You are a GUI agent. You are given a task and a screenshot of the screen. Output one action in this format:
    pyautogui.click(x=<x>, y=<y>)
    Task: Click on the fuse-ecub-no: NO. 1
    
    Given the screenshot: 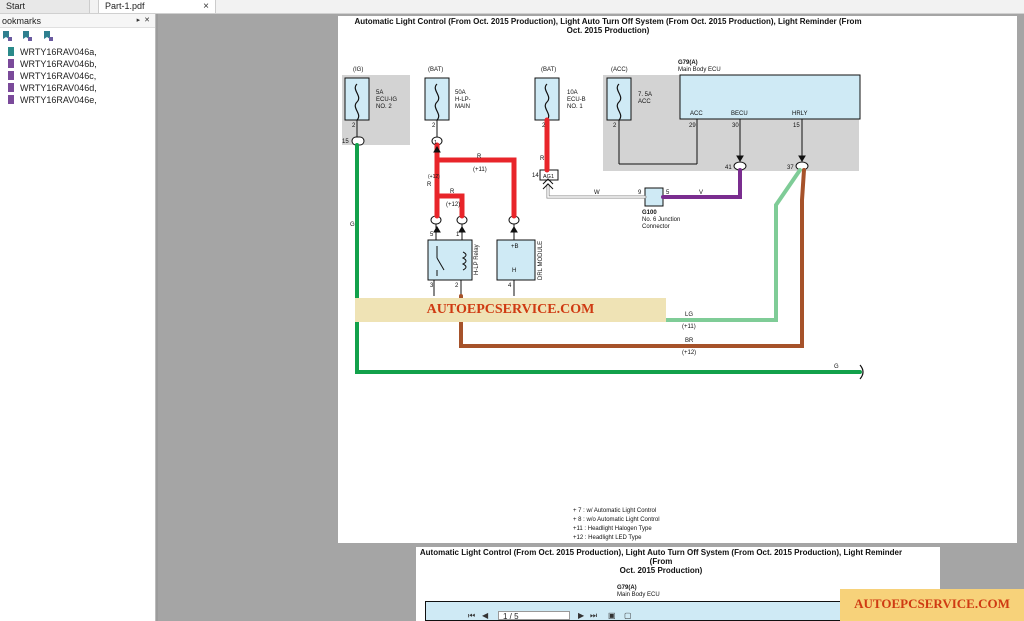 What is the action you would take?
    pyautogui.click(x=575, y=107)
    